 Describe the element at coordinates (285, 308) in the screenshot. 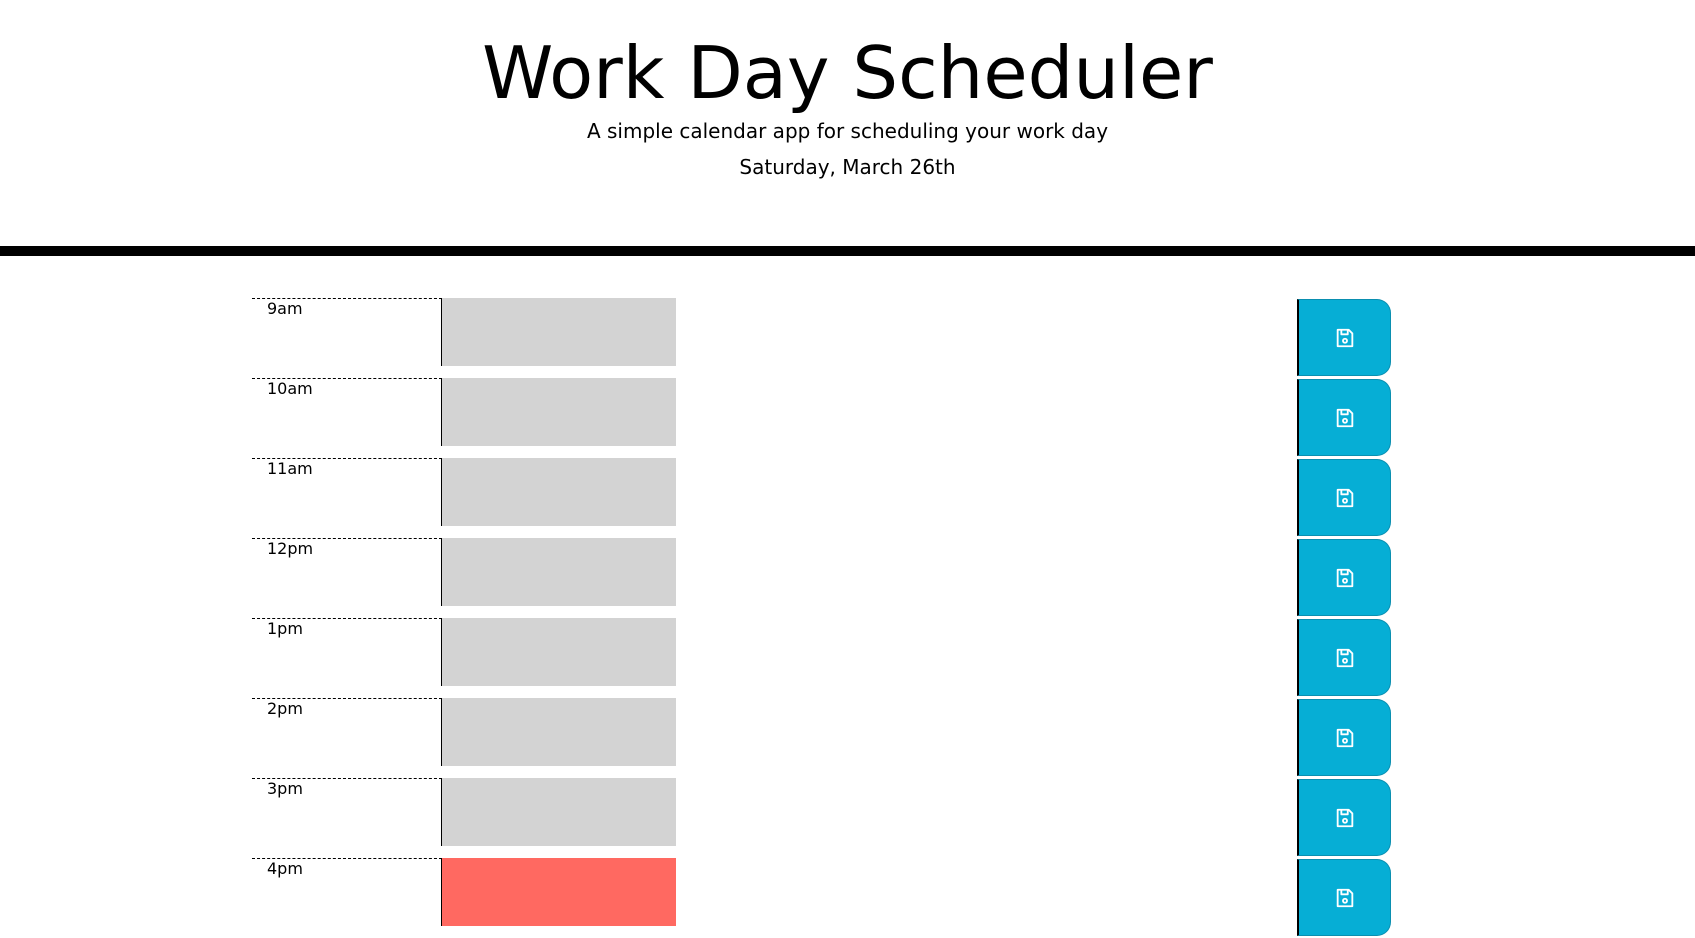

I see `hour-text: 9am` at that location.